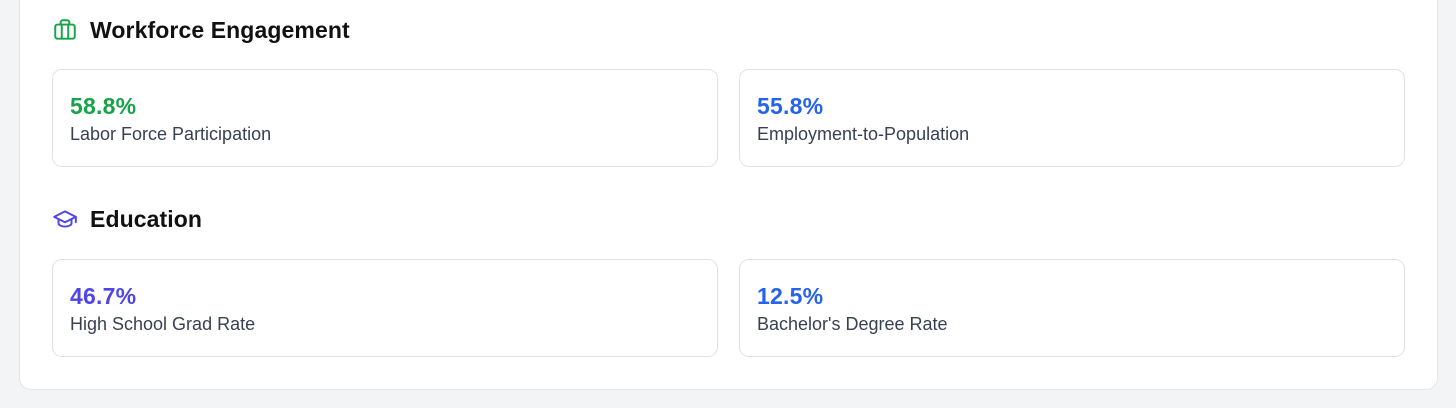 Image resolution: width=1456 pixels, height=408 pixels. I want to click on workforce-section-header: Workforce Engagement, so click(201, 30).